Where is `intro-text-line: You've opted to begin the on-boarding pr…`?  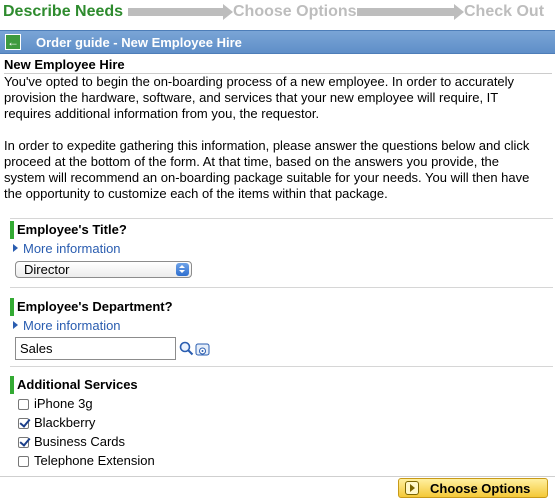
intro-text-line: You've opted to begin the on-boarding pr… is located at coordinates (259, 81).